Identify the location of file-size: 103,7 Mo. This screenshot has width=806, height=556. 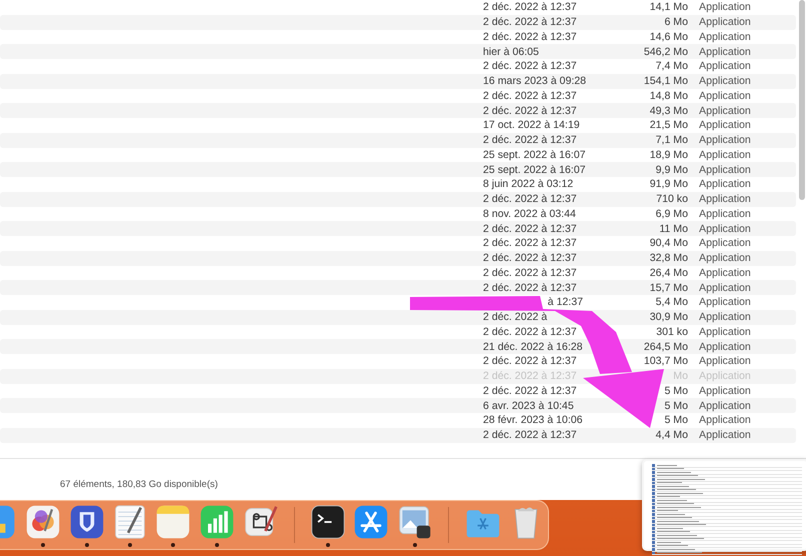
(665, 361).